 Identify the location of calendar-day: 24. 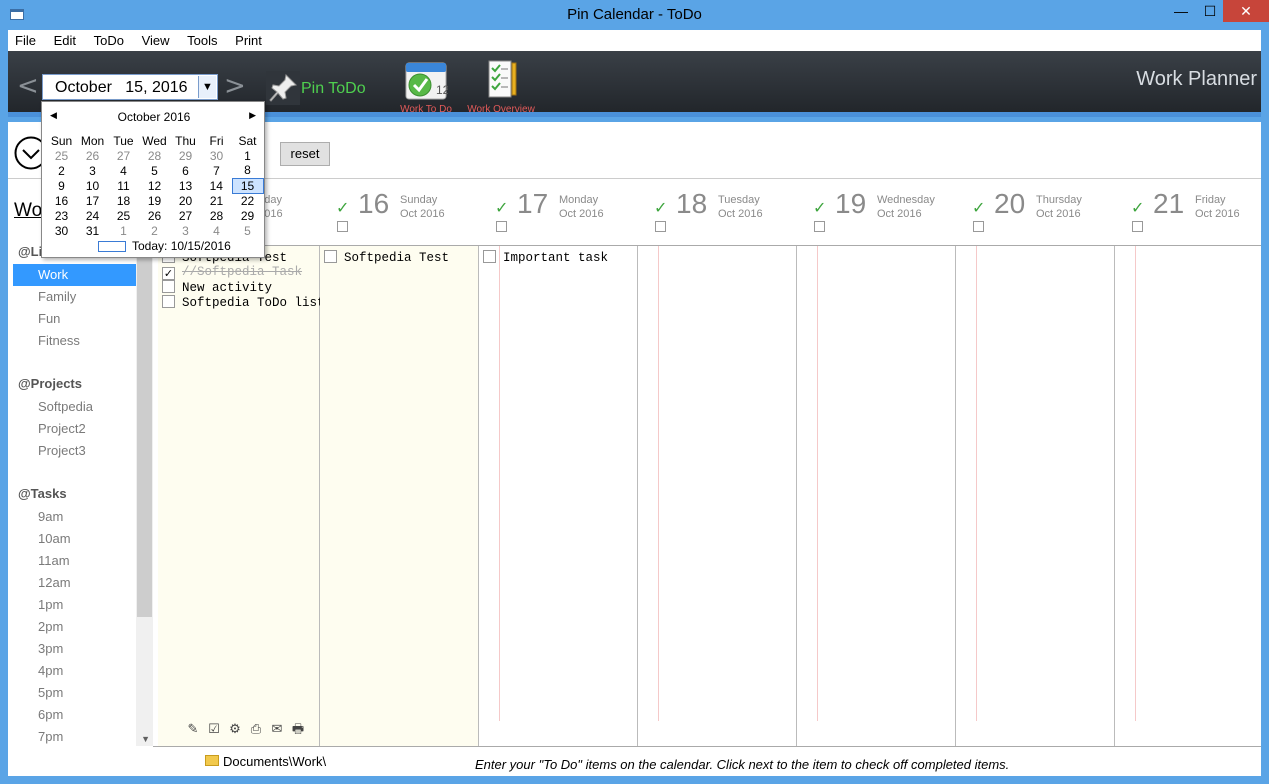
(92, 215).